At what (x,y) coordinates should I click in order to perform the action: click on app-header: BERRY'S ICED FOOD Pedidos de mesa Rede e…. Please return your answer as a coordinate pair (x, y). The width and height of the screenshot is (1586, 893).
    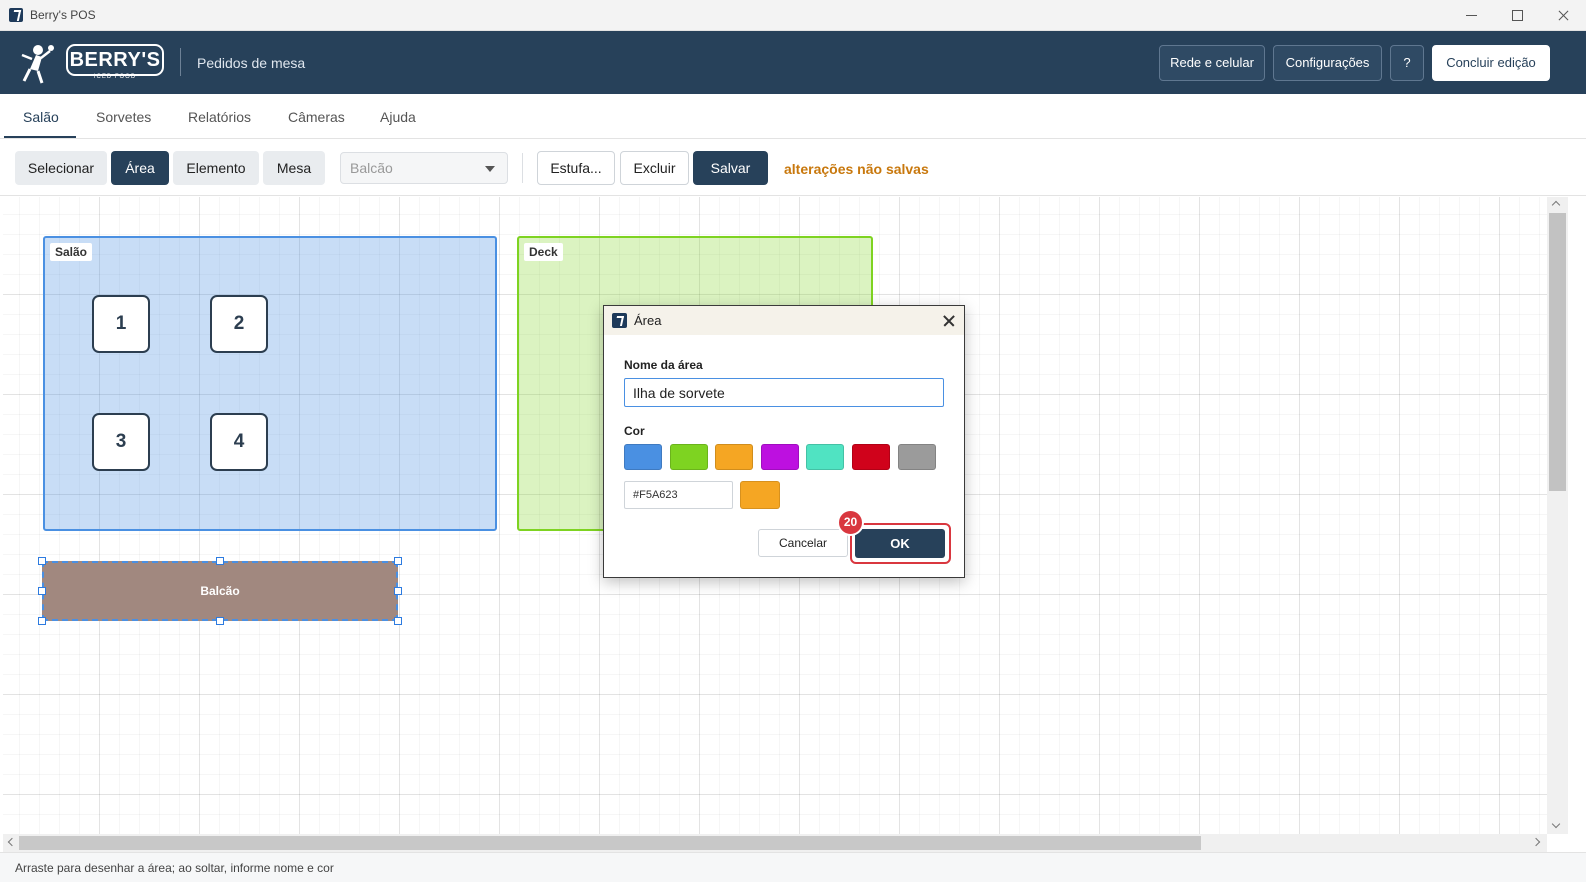
    Looking at the image, I should click on (793, 62).